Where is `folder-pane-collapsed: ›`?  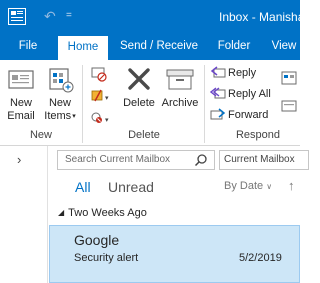 folder-pane-collapsed: › is located at coordinates (24, 214).